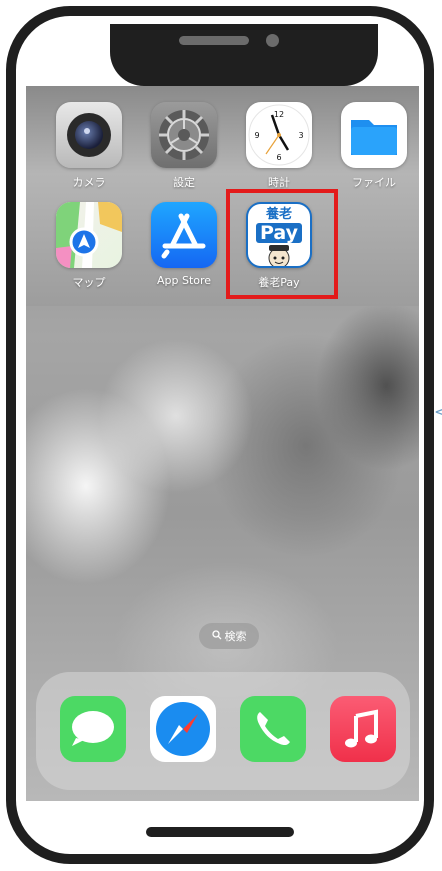 The height and width of the screenshot is (871, 442). Describe the element at coordinates (184, 135) in the screenshot. I see `settings-icon` at that location.